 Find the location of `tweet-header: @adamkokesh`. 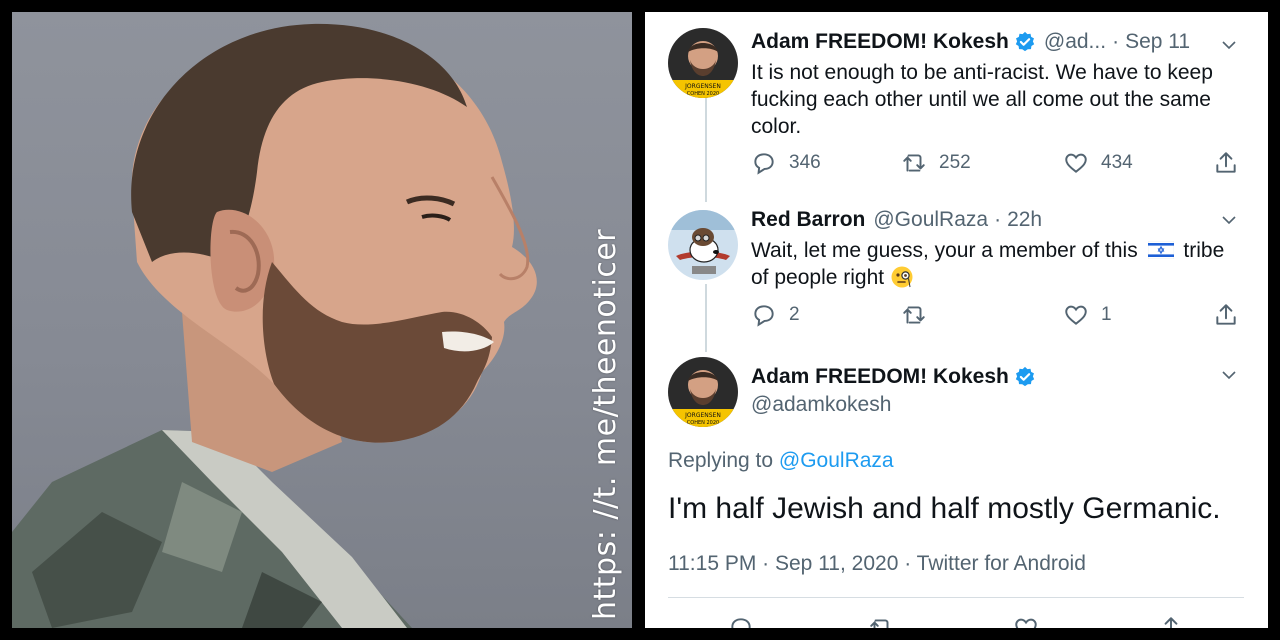

tweet-header: @adamkokesh is located at coordinates (821, 405).